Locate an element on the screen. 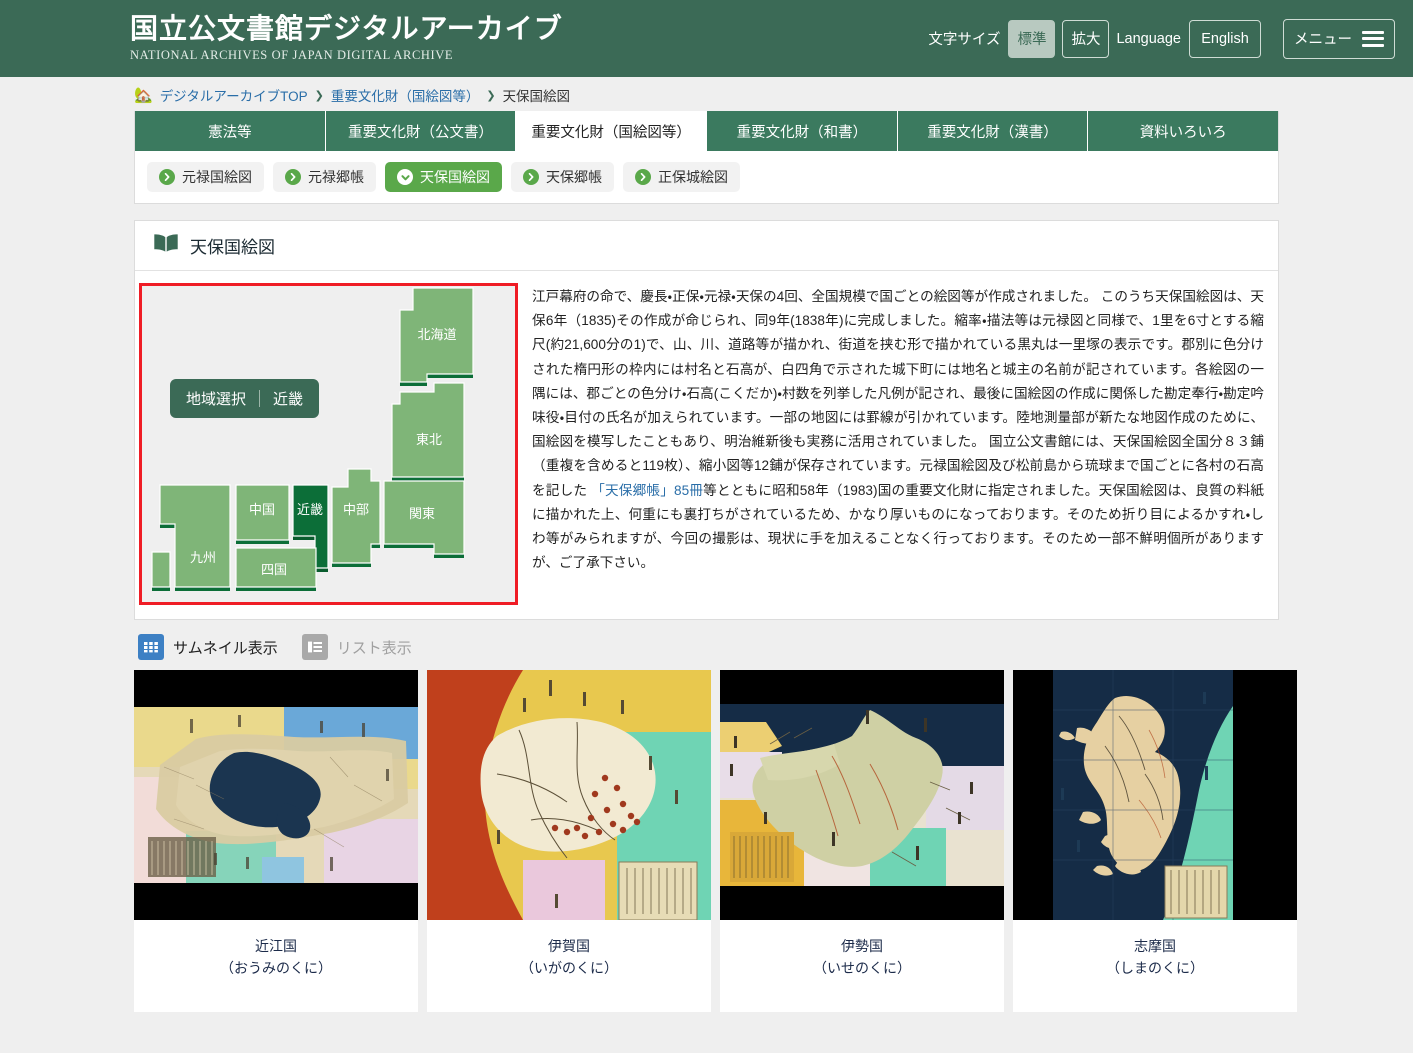 This screenshot has width=1413, height=1053. card-caption: 伊勢国 （いせのくに） is located at coordinates (862, 966).